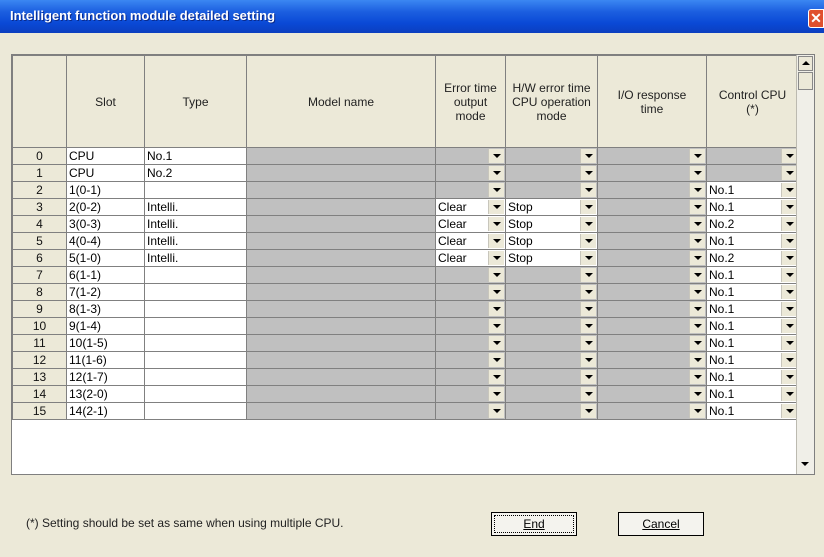 This screenshot has height=557, width=824. Describe the element at coordinates (816, 18) in the screenshot. I see `close-icon: ✕` at that location.